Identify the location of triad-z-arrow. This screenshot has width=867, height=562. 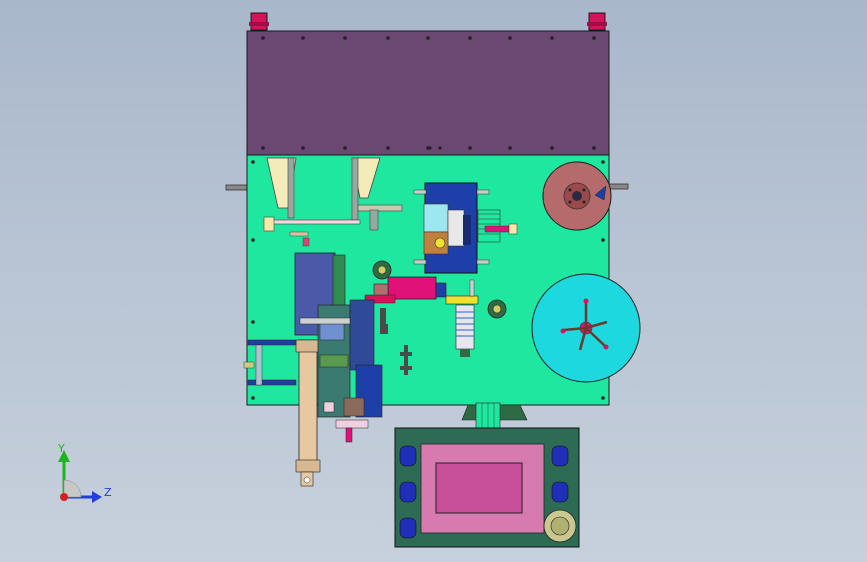
(97, 497).